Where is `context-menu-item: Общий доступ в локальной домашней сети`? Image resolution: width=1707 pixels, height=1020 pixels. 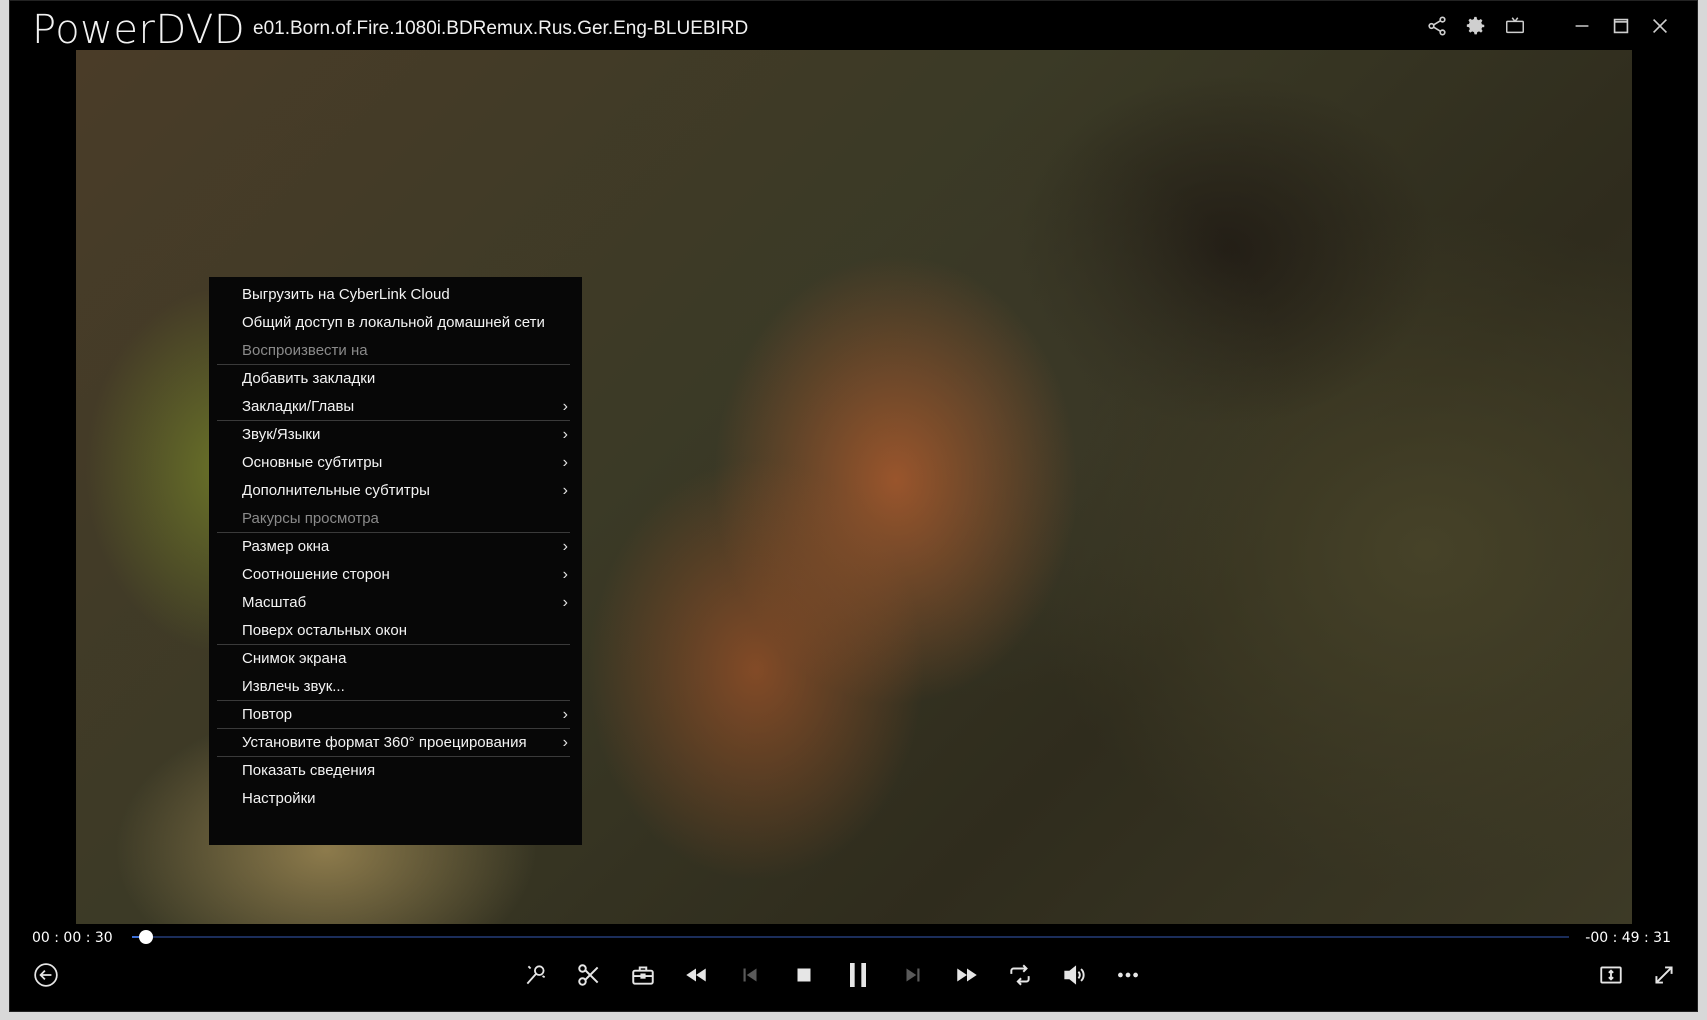 context-menu-item: Общий доступ в локальной домашней сети is located at coordinates (395, 323).